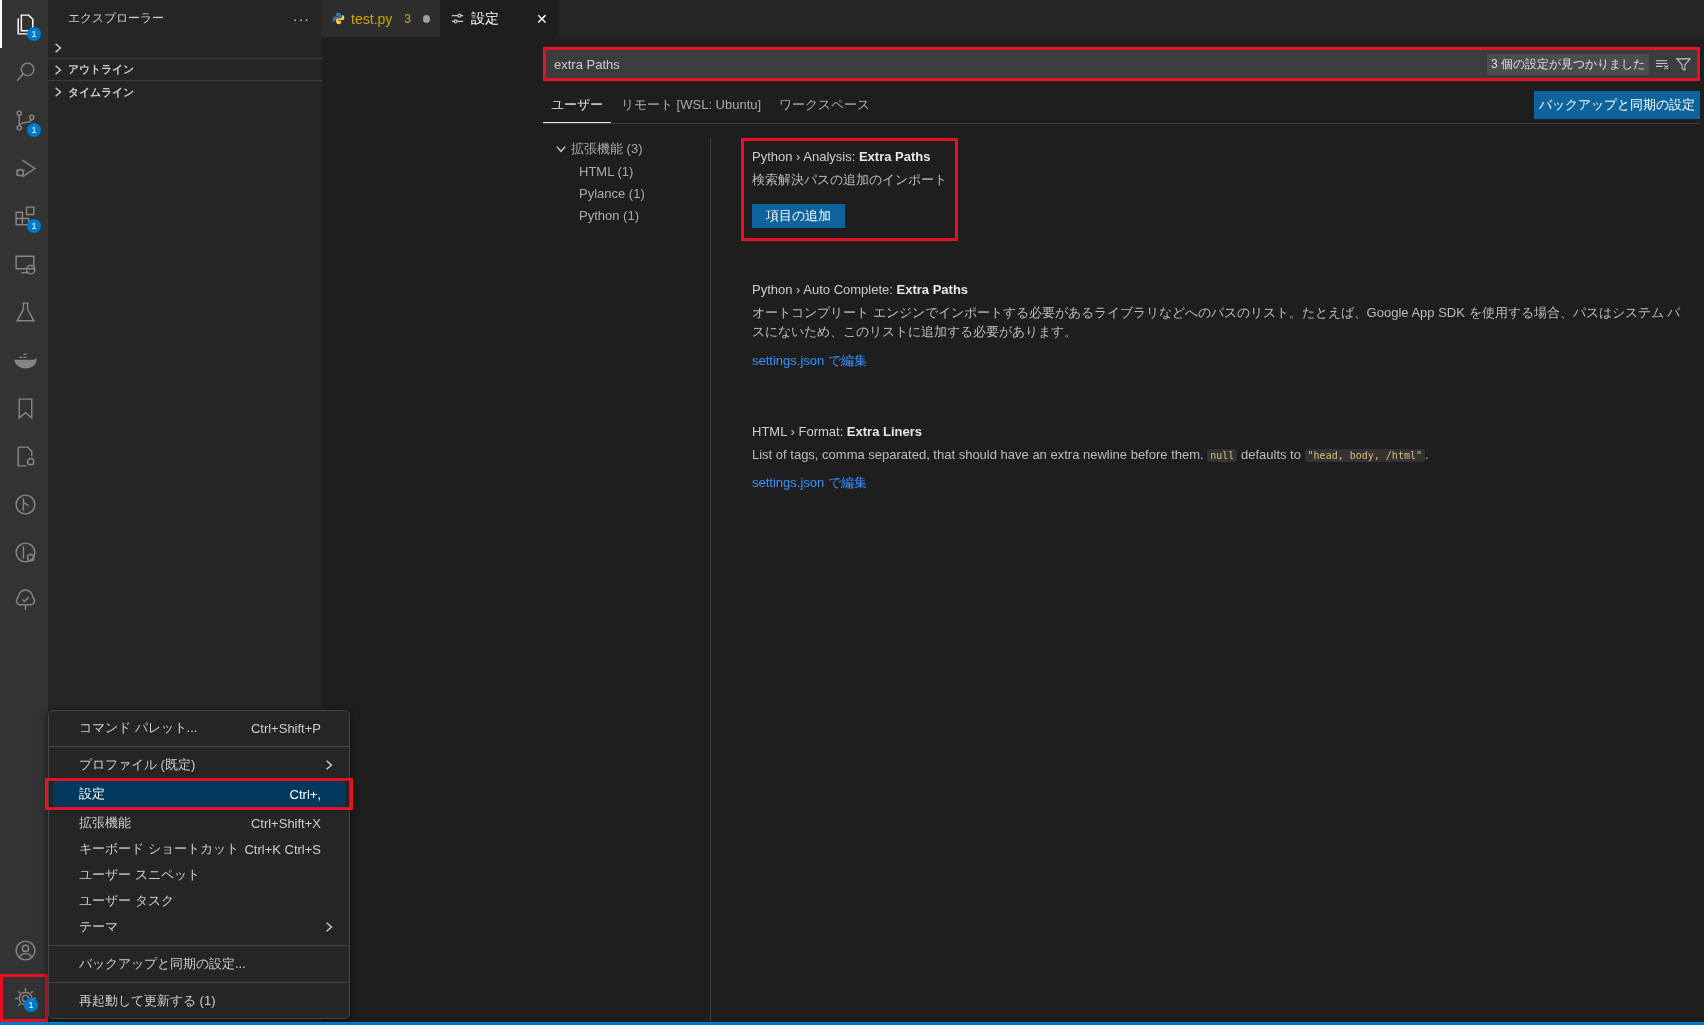 This screenshot has height=1025, width=1704. Describe the element at coordinates (457, 18) in the screenshot. I see `sliders-icon` at that location.